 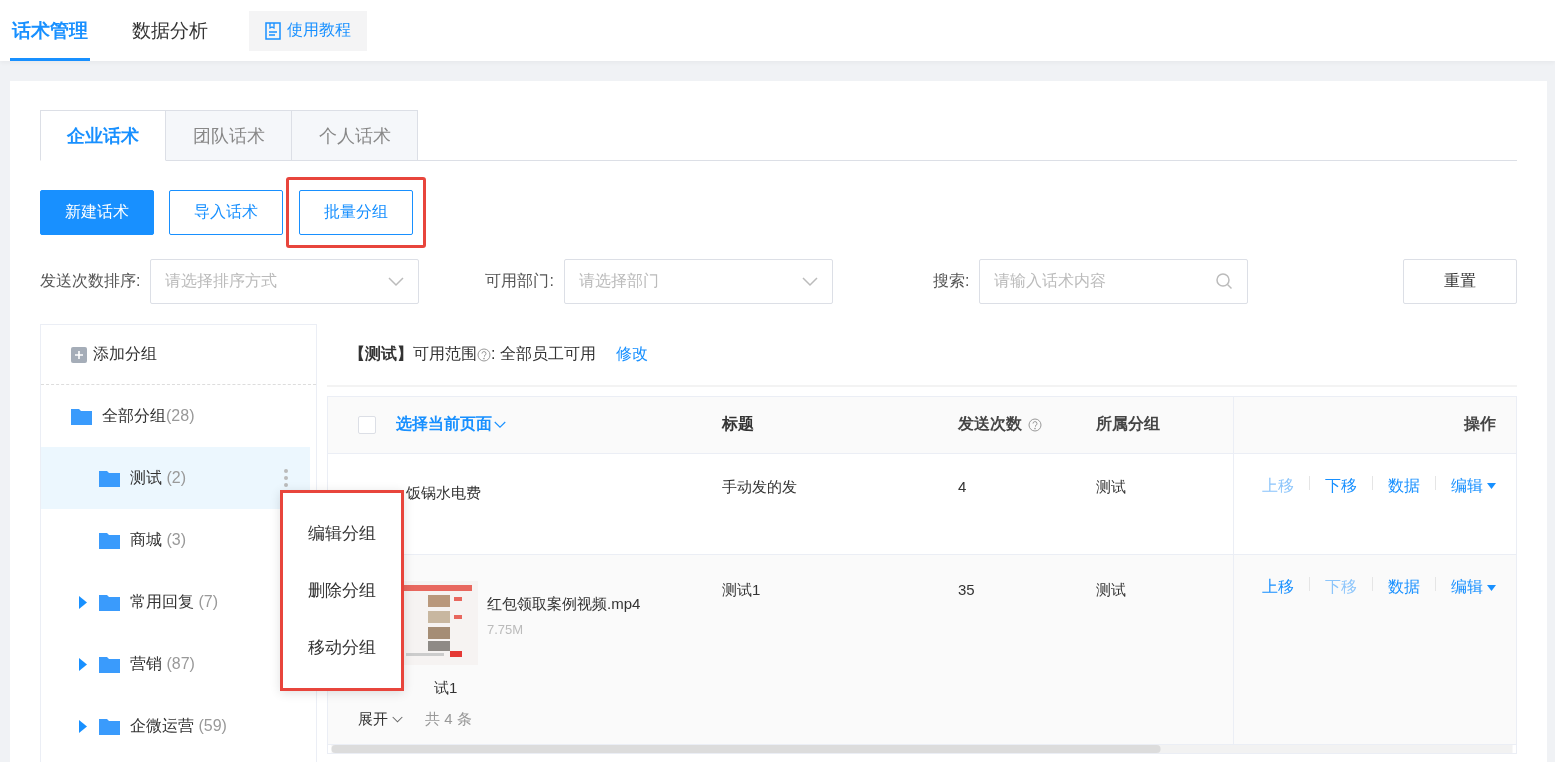 I want to click on table-cell-text: 手动发的发, so click(x=760, y=486).